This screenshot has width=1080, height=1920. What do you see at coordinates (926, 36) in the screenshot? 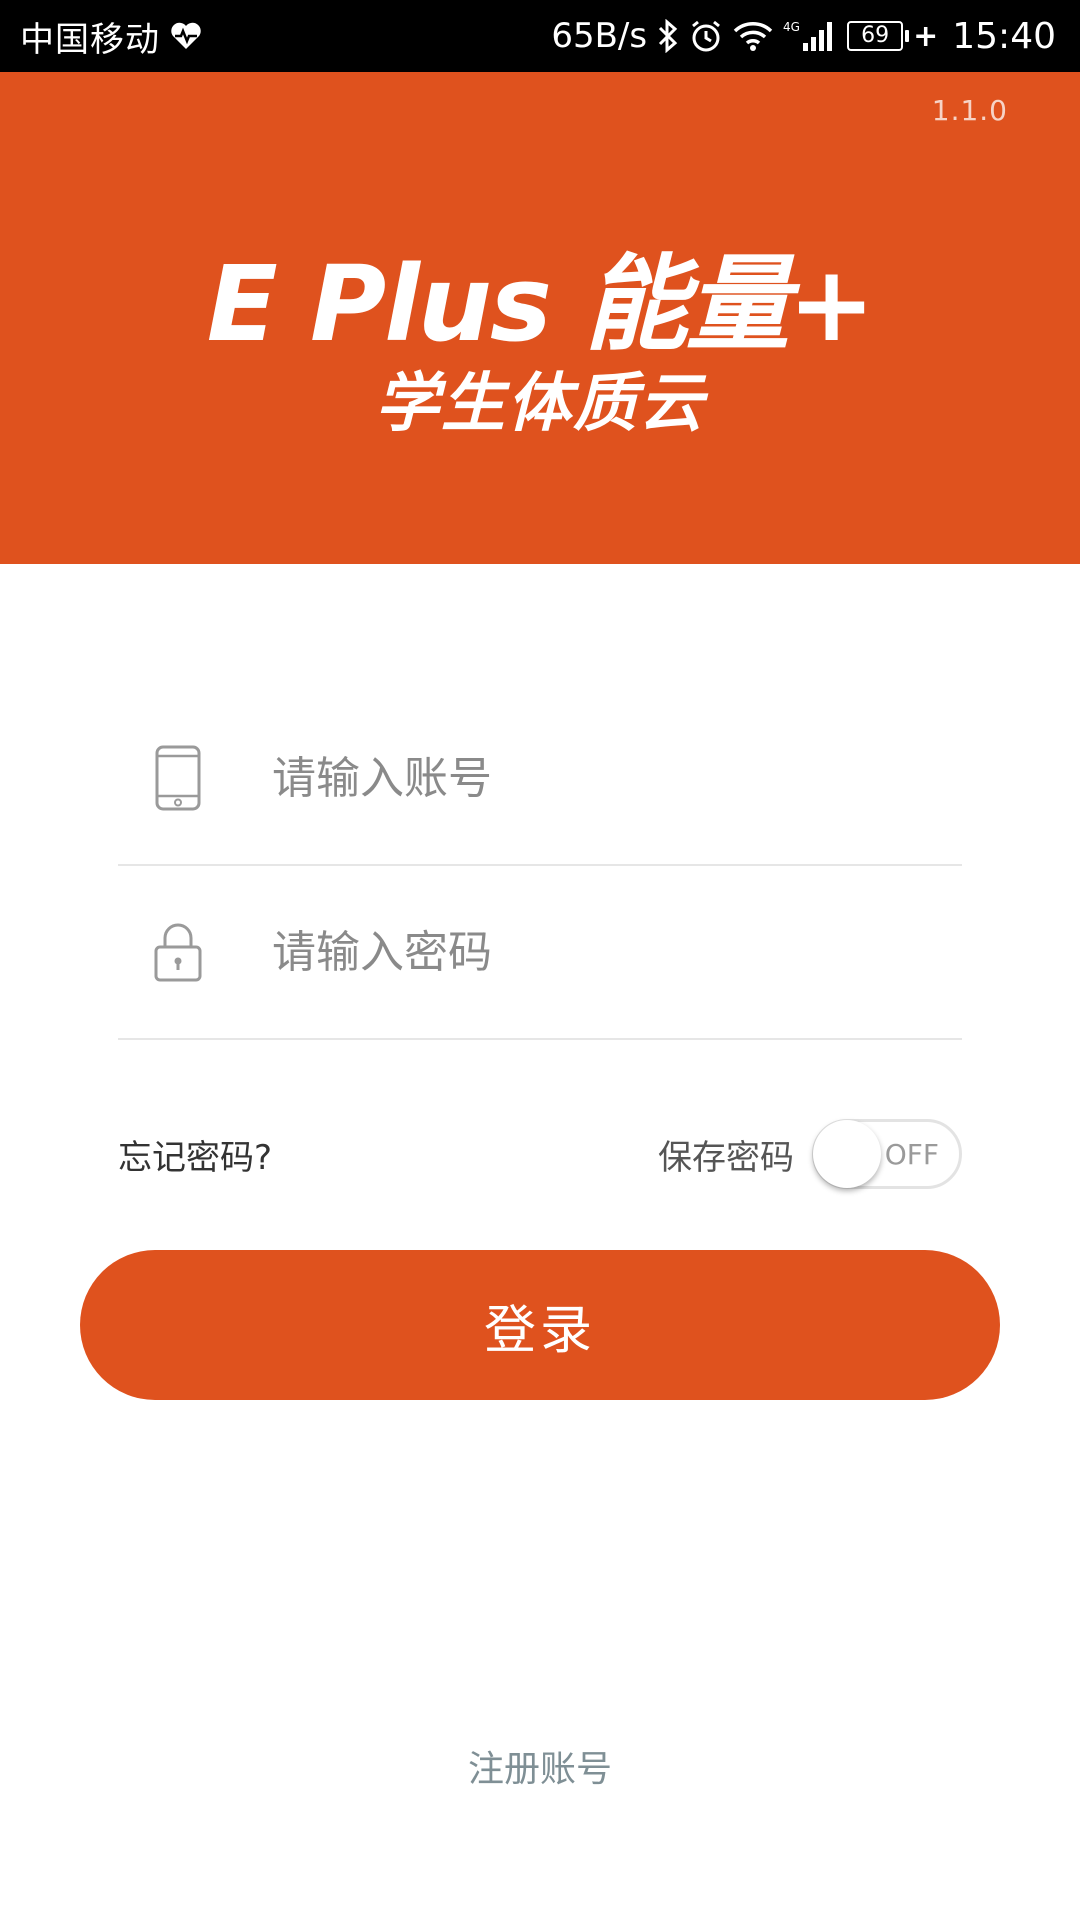
I see `charging-indicator: +` at bounding box center [926, 36].